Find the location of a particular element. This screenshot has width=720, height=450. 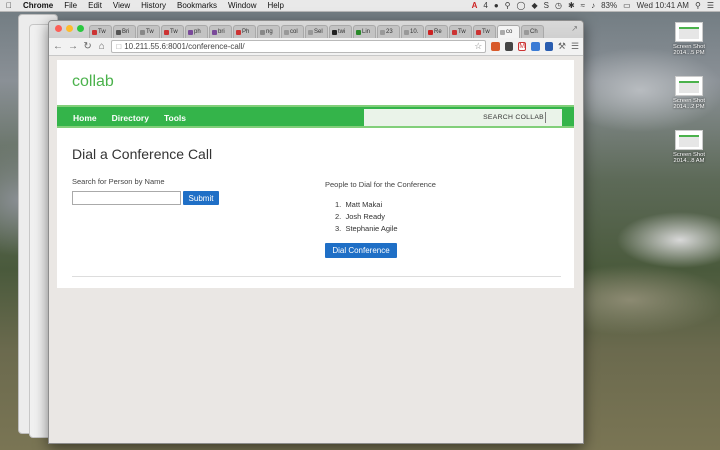

desktop-screenshot-file: Screen Shot 2014...2 PM is located at coordinates (689, 93).